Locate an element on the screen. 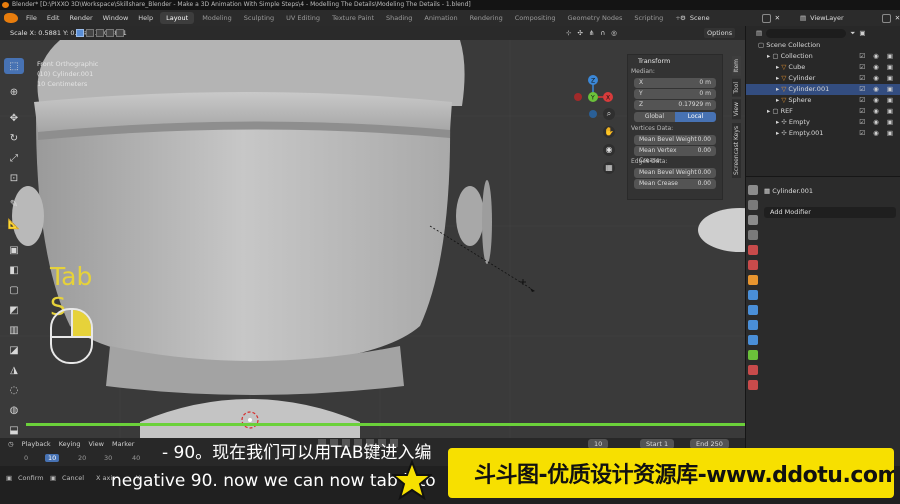 The width and height of the screenshot is (900, 504). median-y-field: Y0 m is located at coordinates (675, 94).